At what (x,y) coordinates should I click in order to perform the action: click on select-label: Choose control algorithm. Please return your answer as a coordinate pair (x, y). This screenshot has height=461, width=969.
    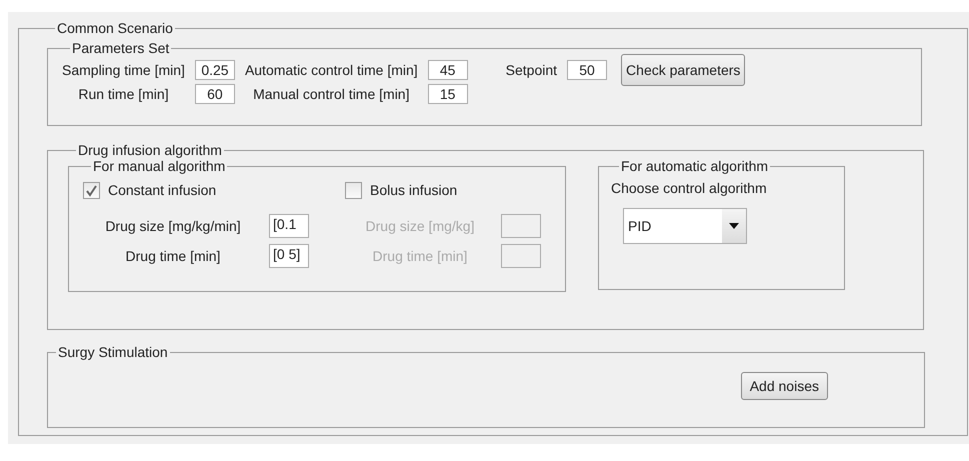
    Looking at the image, I should click on (689, 188).